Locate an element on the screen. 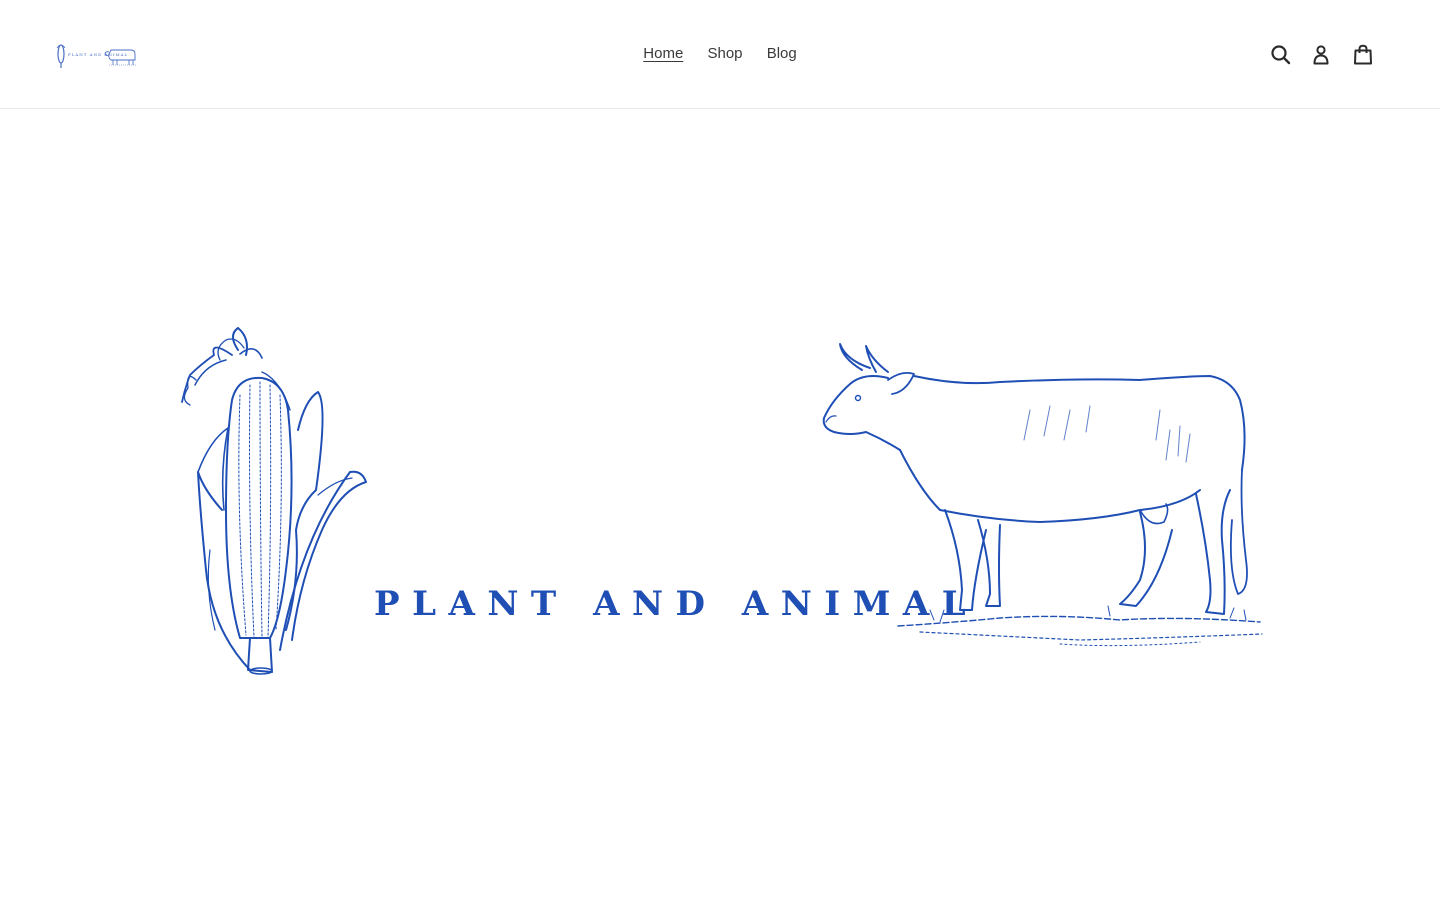  account-button is located at coordinates (1321, 55).